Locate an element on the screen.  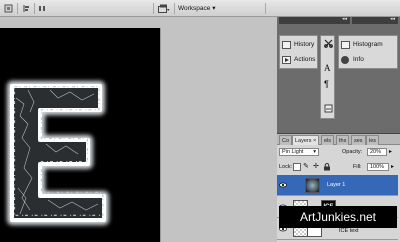
actions-label: Actions is located at coordinates (305, 59).